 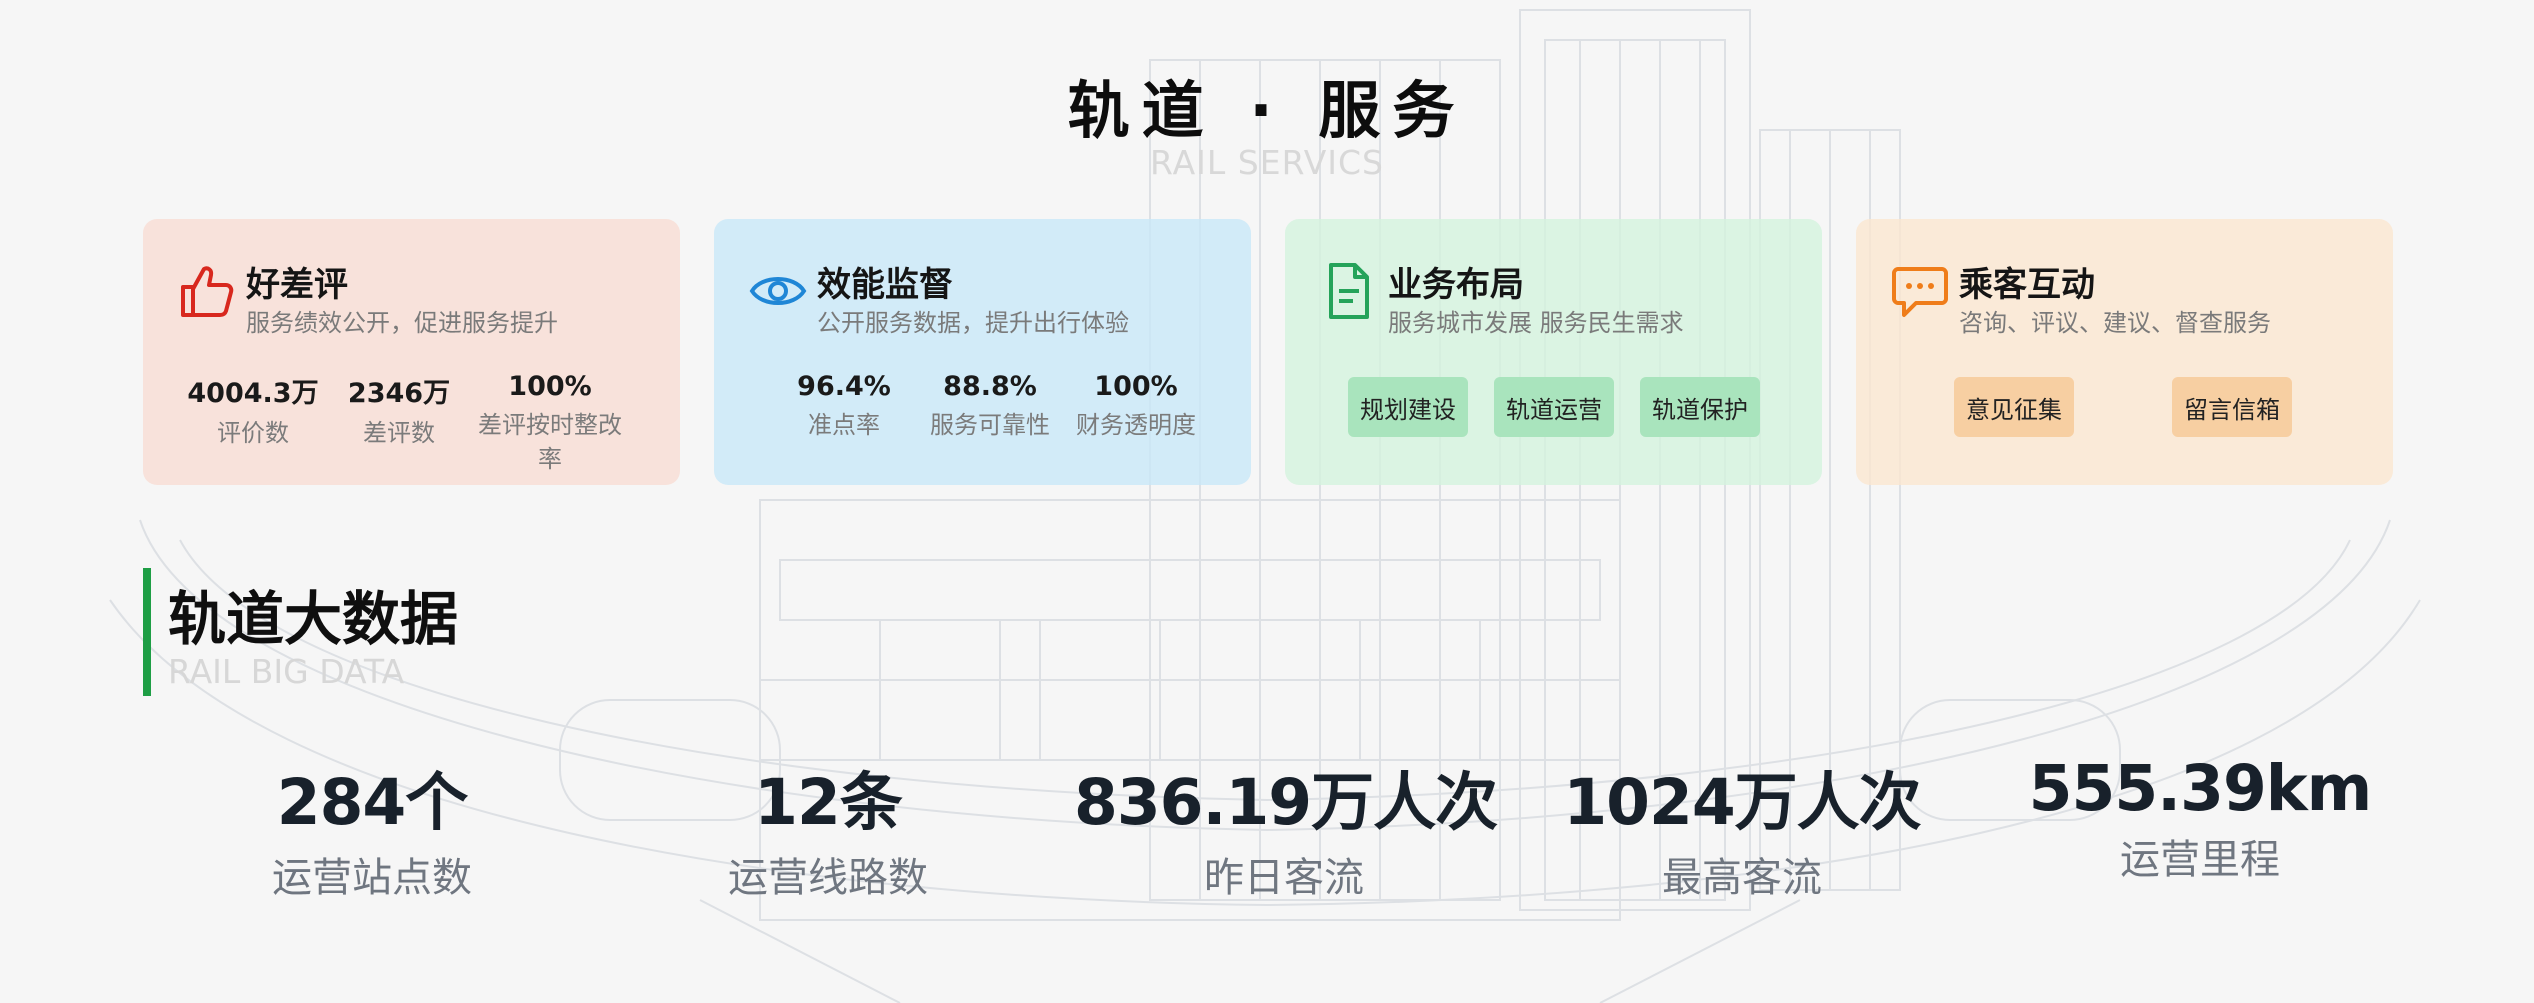 I want to click on page-subtitle: RAIL SERVICS, so click(x=1267, y=162).